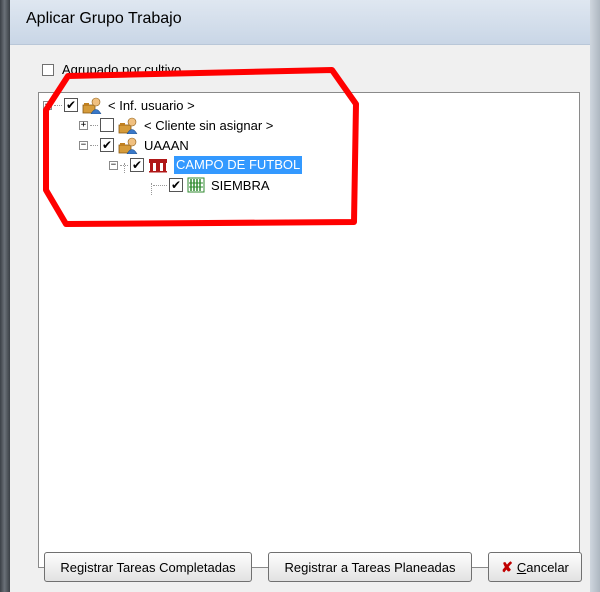  I want to click on tree-node-label: UAAAN, so click(166, 145).